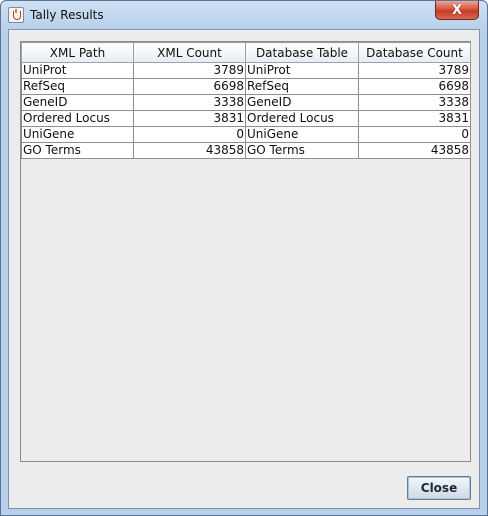 This screenshot has width=488, height=516. What do you see at coordinates (439, 488) in the screenshot?
I see `close-button: Close` at bounding box center [439, 488].